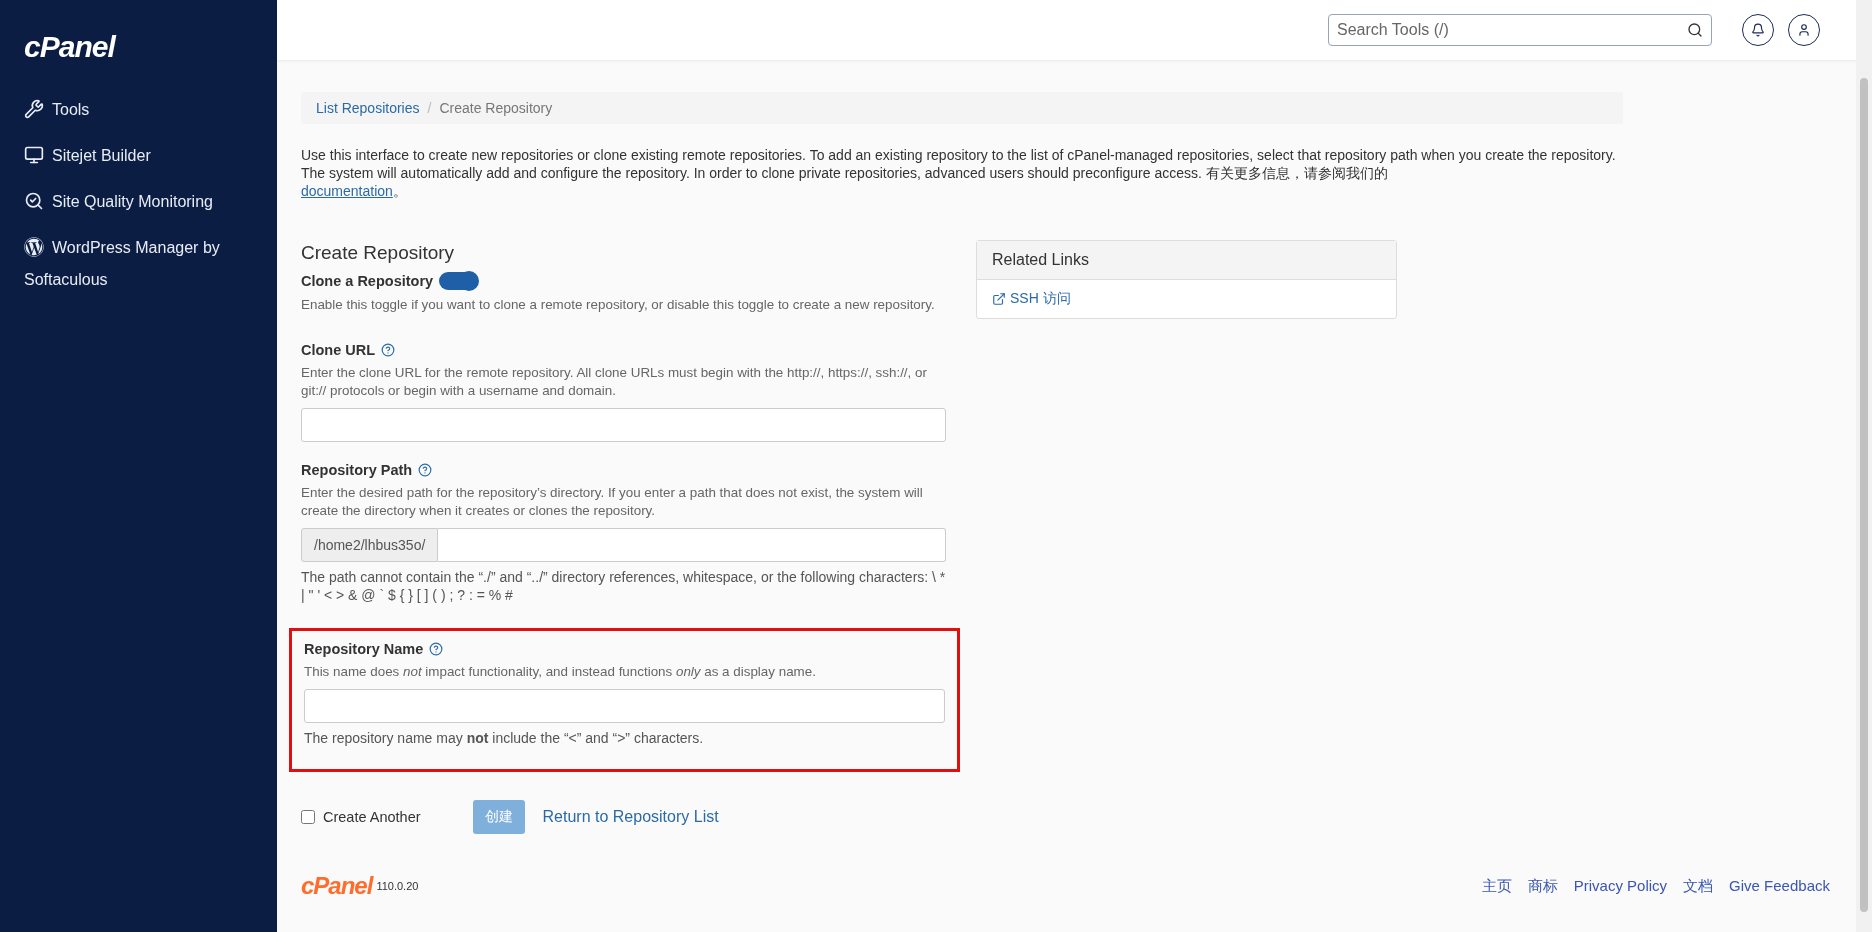  I want to click on version-text: 110.0.20, so click(397, 886).